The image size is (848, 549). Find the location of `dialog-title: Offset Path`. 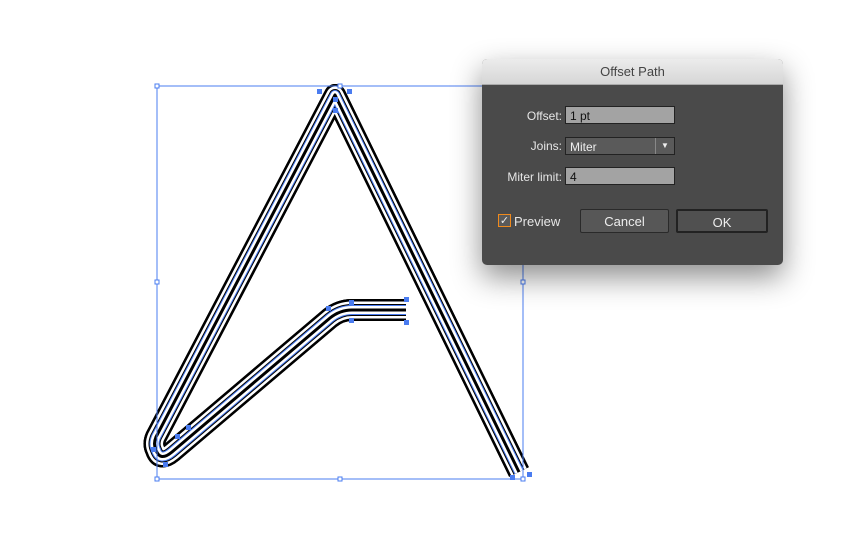

dialog-title: Offset Path is located at coordinates (632, 72).